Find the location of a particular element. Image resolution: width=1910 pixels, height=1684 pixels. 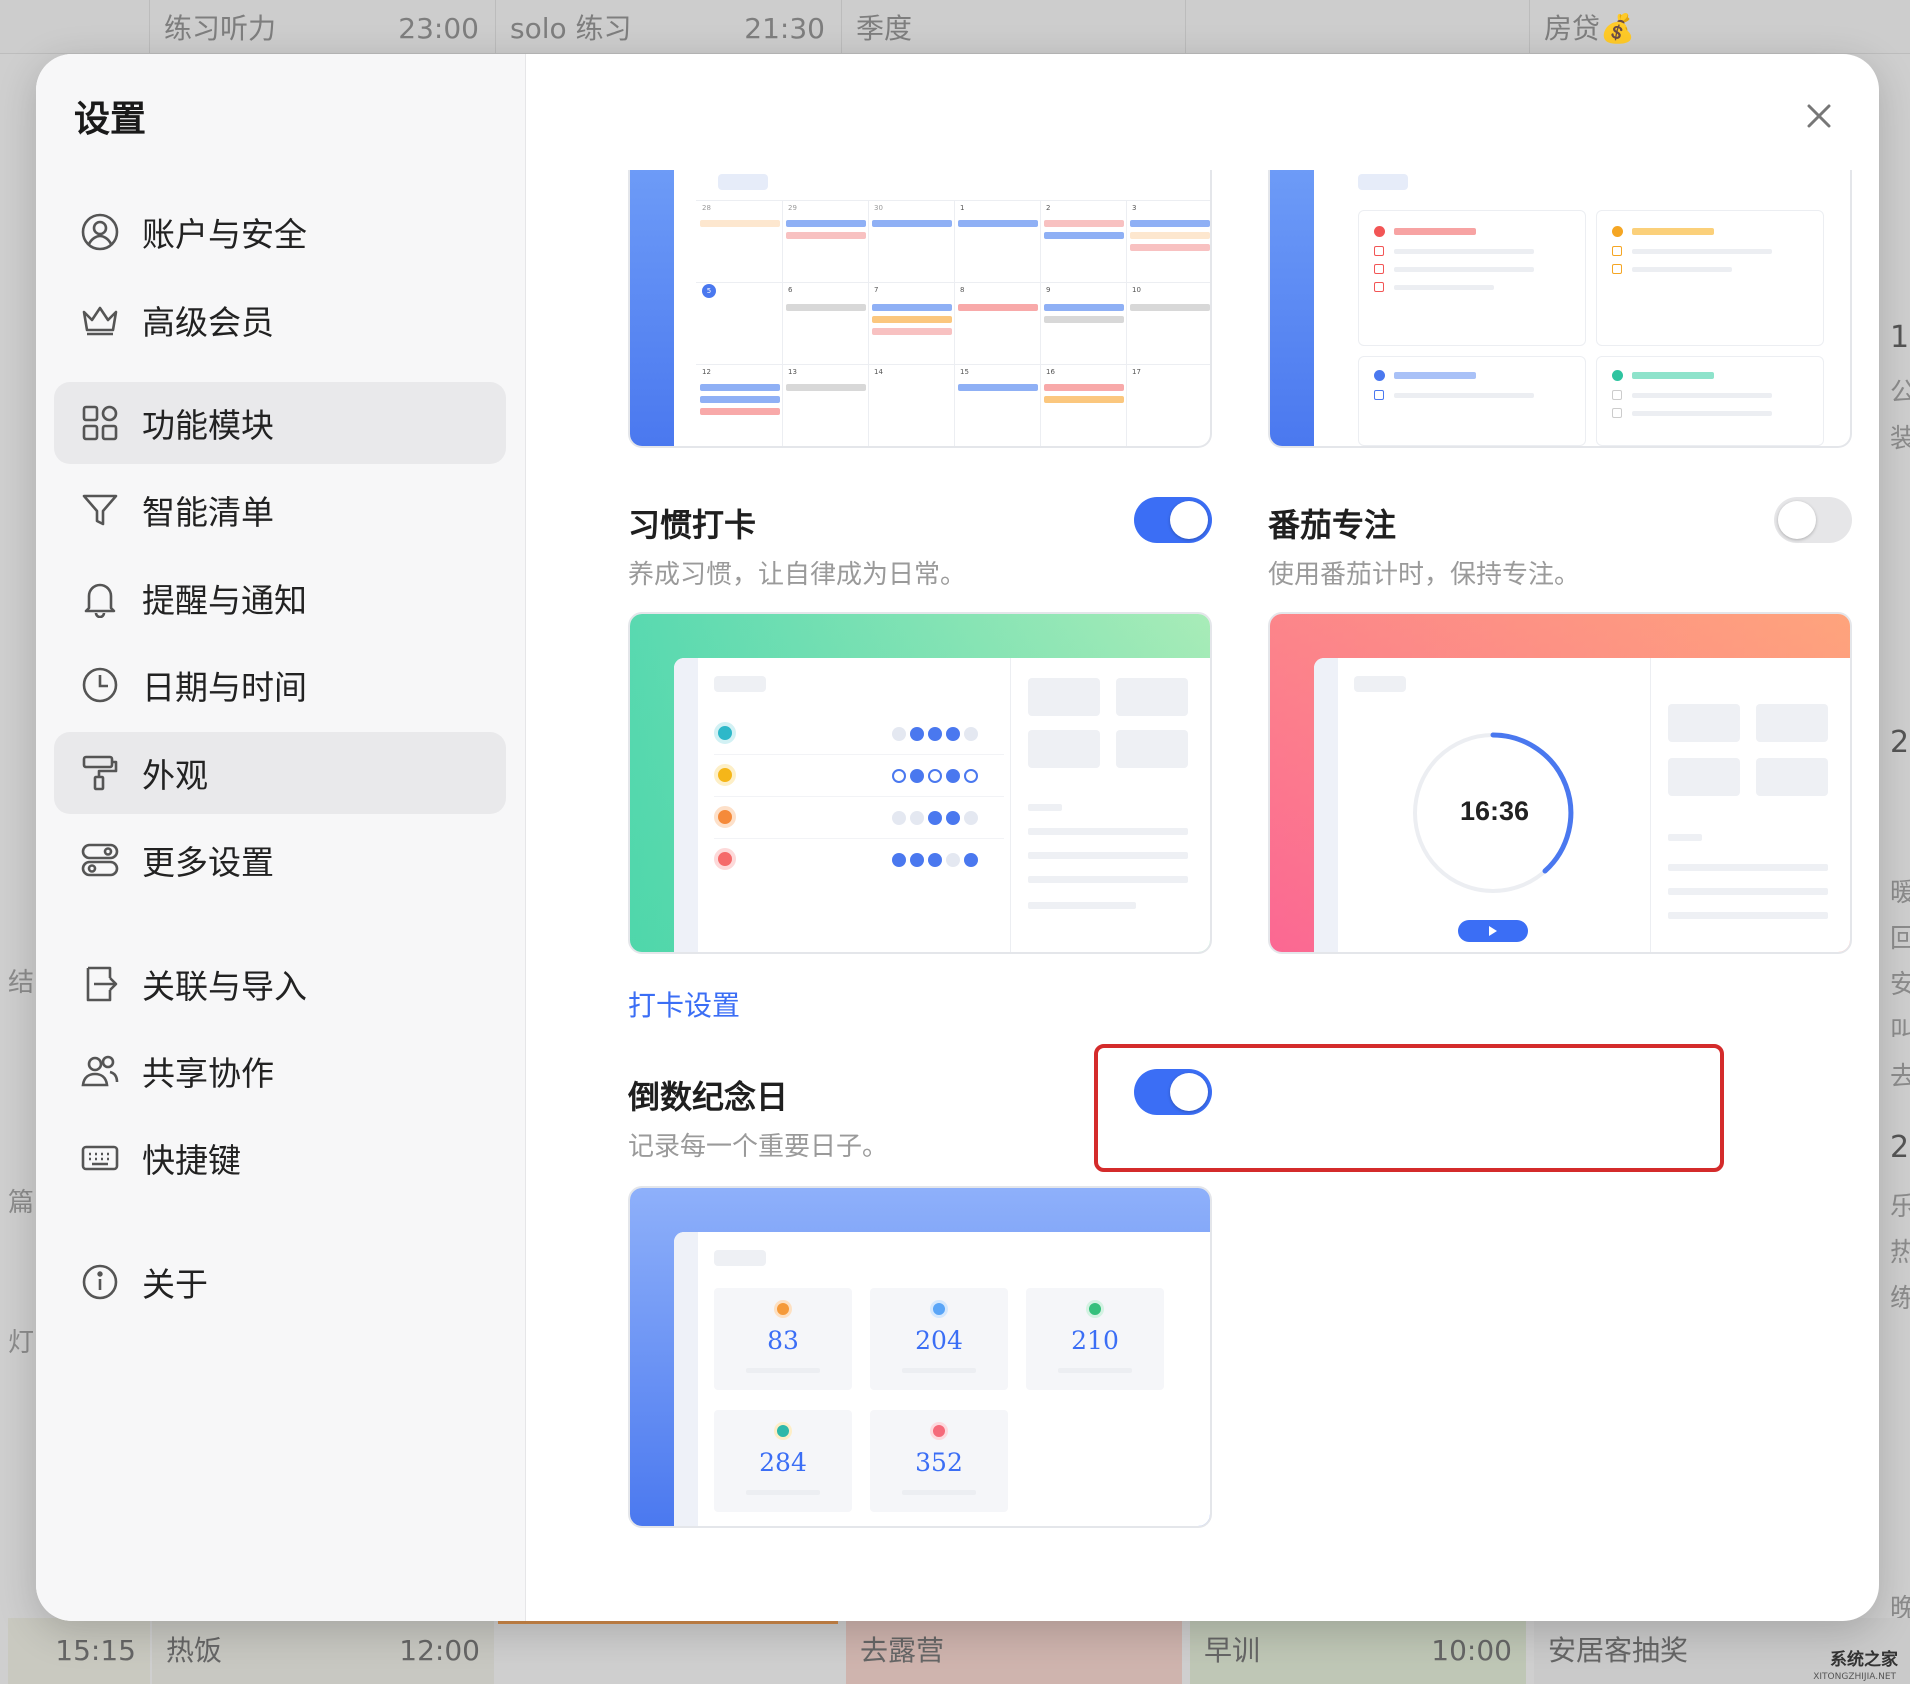

nav-item-appearance: 外观 is located at coordinates (280, 773).